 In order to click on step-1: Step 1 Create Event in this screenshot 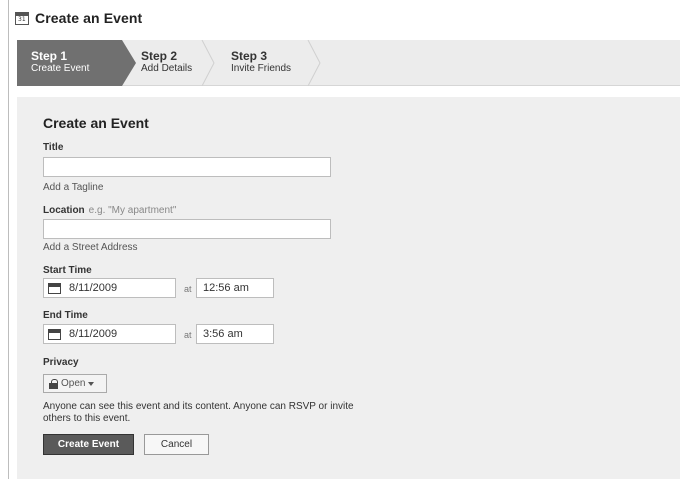, I will do `click(76, 63)`.